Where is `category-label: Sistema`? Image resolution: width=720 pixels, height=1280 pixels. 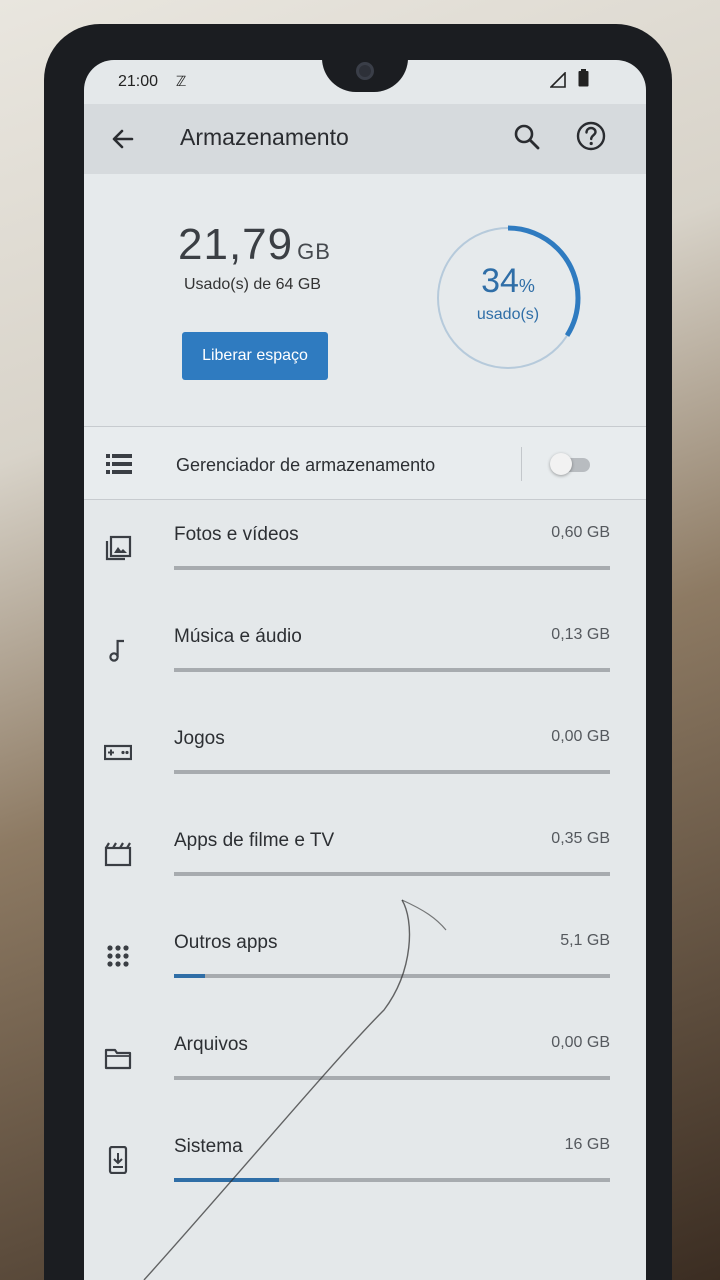
category-label: Sistema is located at coordinates (208, 1146).